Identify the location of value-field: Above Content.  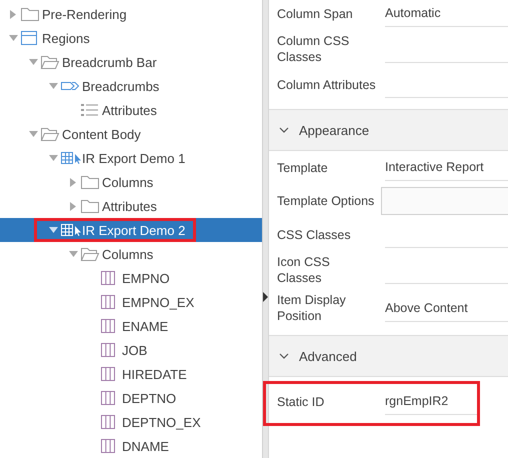
(446, 308).